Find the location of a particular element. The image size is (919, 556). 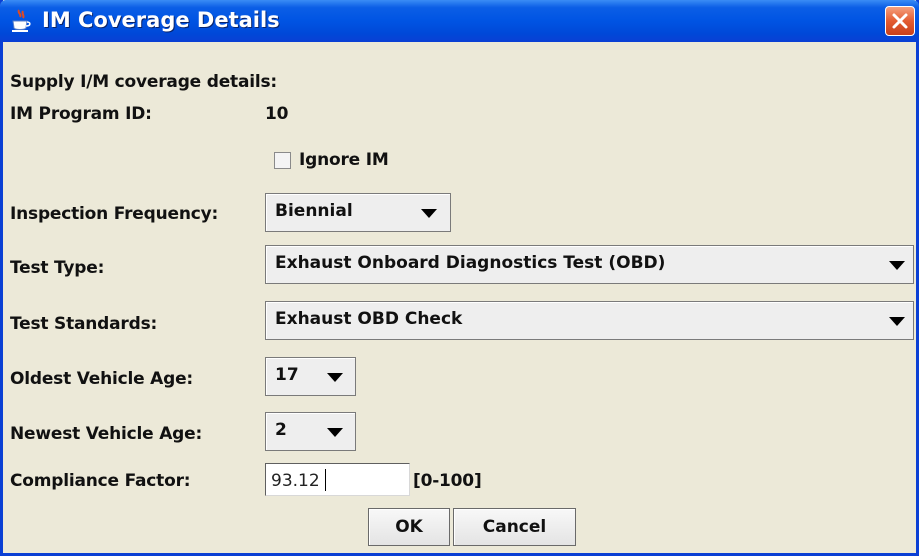

inspection-frequency-label: Inspection Frequency: is located at coordinates (114, 214).